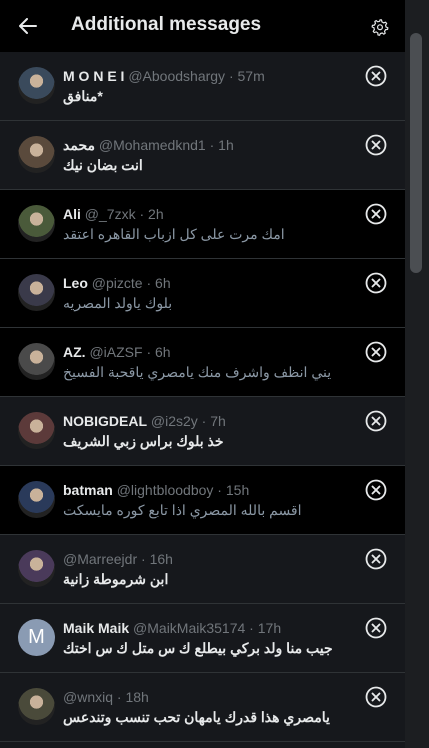  What do you see at coordinates (202, 86) in the screenshot?
I see `message-row: M O N E I @Aboodshargy · 57m منافق*` at bounding box center [202, 86].